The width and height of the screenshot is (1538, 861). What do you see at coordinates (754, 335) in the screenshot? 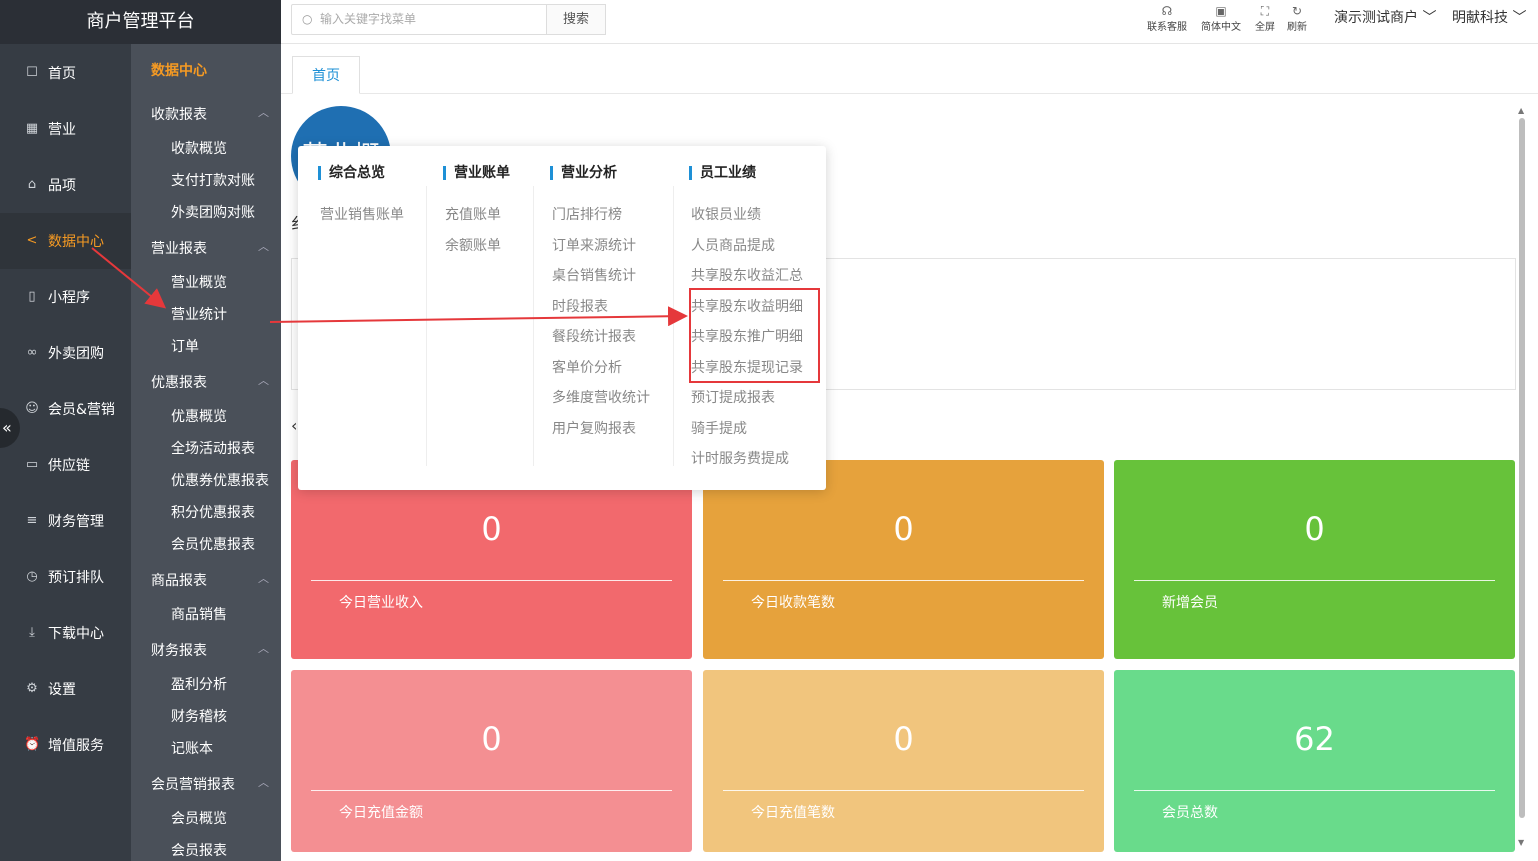
I see `highlight-box` at bounding box center [754, 335].